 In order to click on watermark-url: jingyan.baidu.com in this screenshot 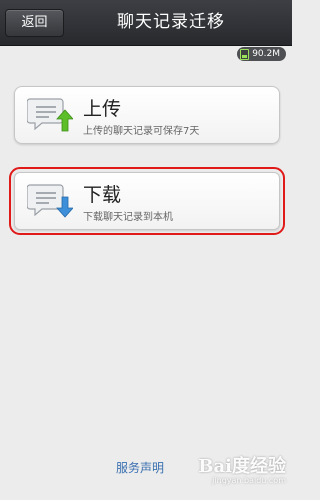, I will do `click(249, 480)`.